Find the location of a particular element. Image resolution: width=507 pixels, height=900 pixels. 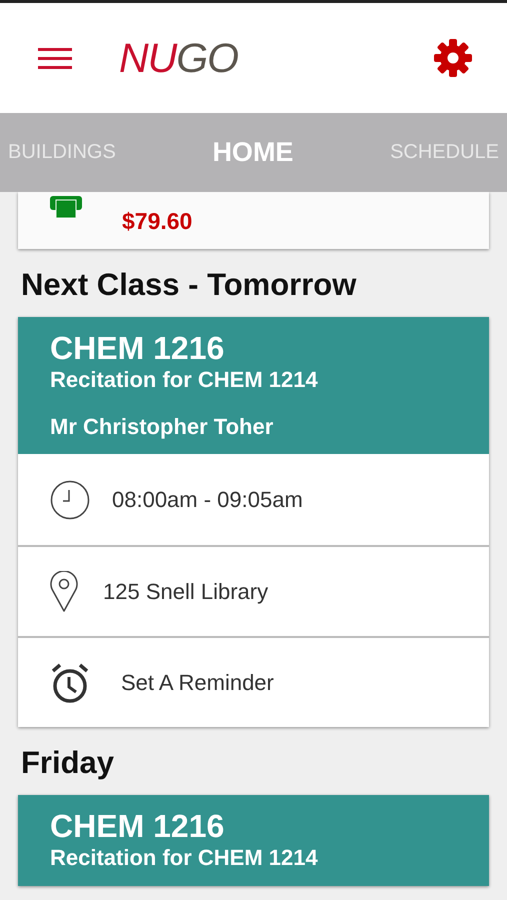

settings-icon is located at coordinates (453, 58).